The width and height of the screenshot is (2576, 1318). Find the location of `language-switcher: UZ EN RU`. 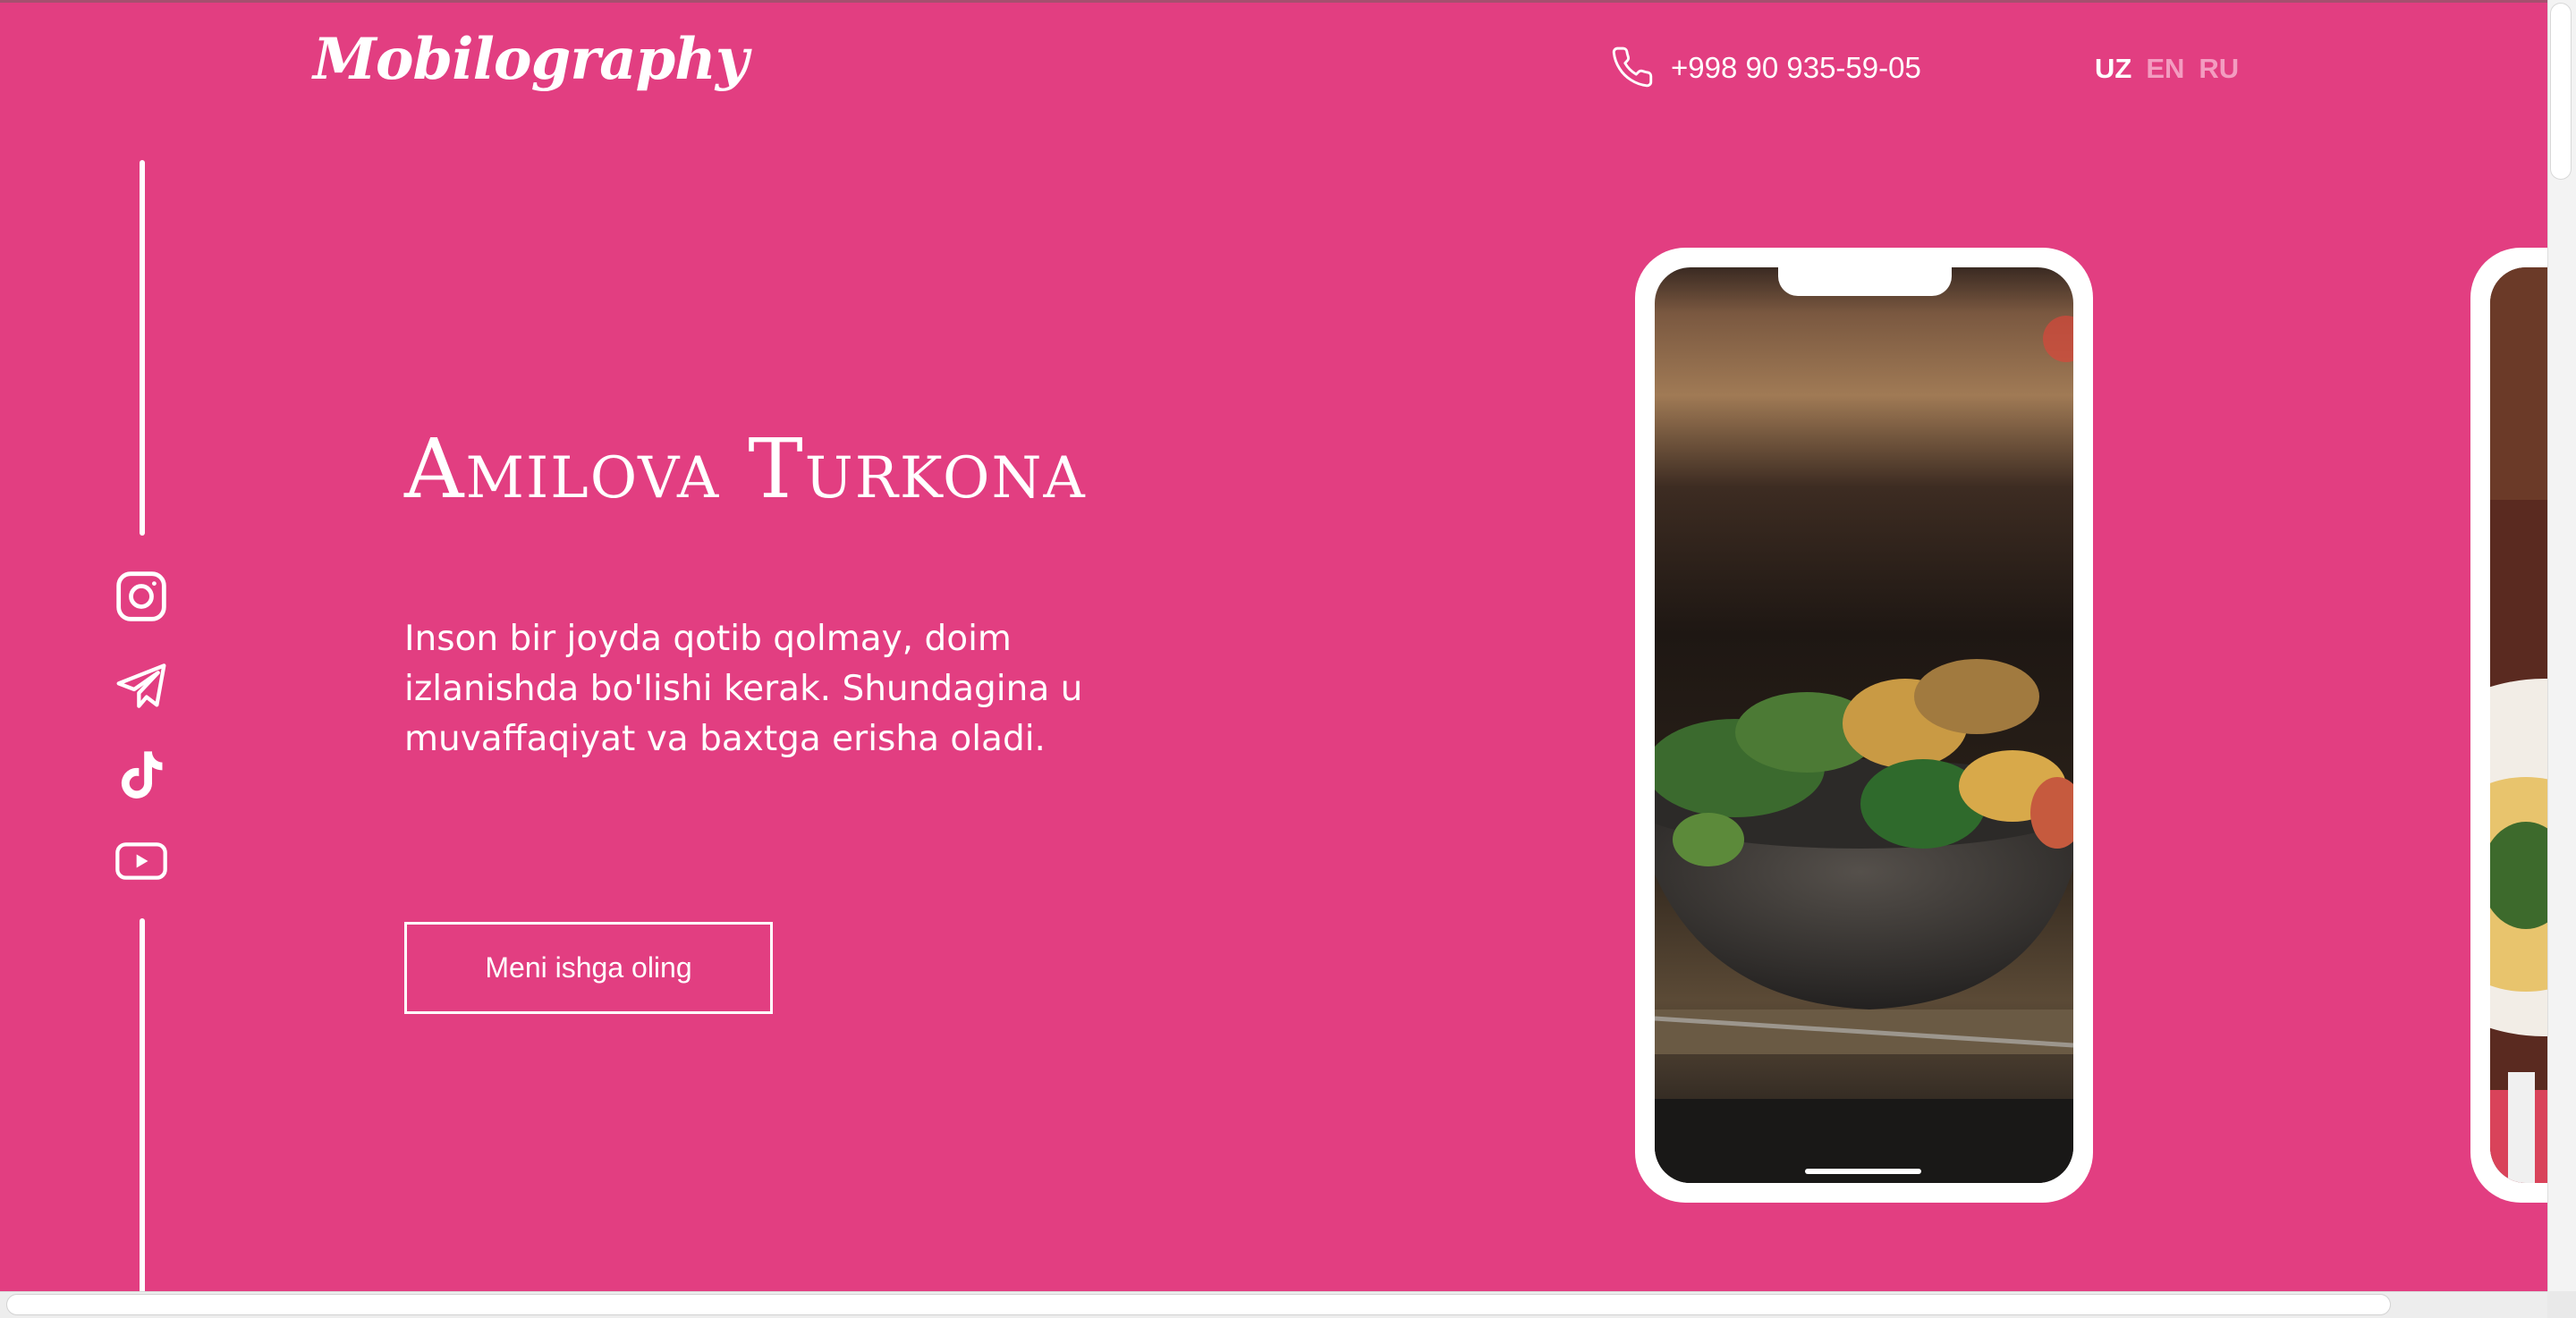

language-switcher: UZ EN RU is located at coordinates (2167, 69).